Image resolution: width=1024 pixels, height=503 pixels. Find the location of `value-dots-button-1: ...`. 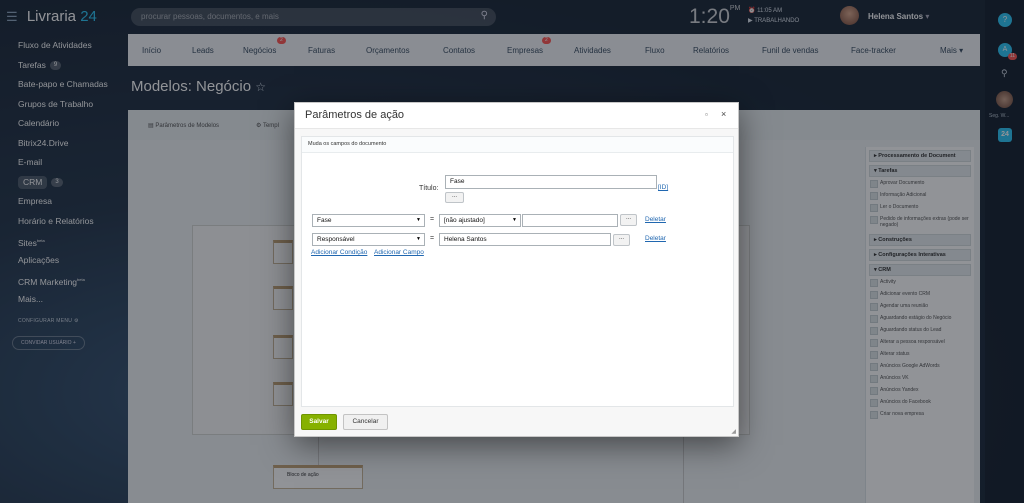

value-dots-button-1: ... is located at coordinates (628, 220).